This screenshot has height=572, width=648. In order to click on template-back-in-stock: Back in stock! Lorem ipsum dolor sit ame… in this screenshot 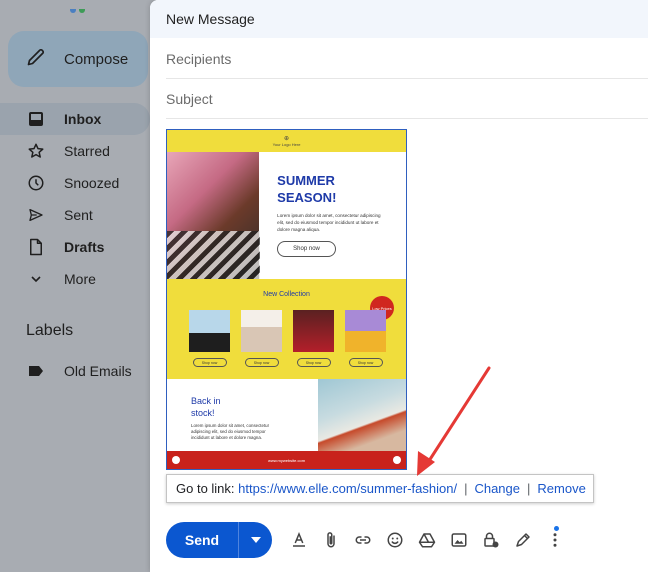, I will do `click(286, 415)`.